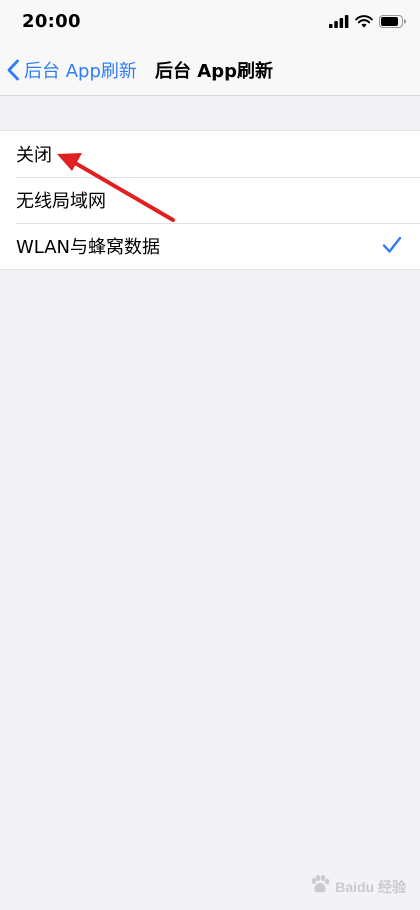  What do you see at coordinates (339, 22) in the screenshot?
I see `signal-icon` at bounding box center [339, 22].